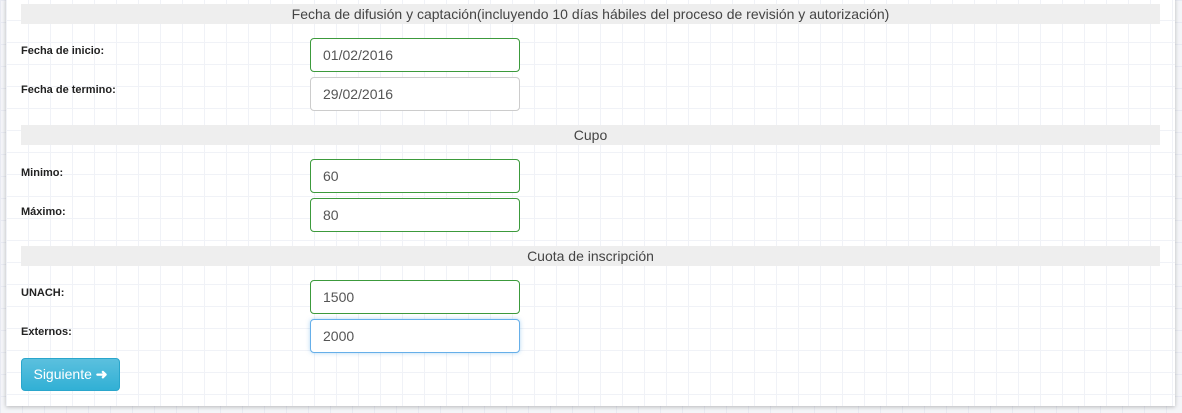 Image resolution: width=1182 pixels, height=413 pixels. What do you see at coordinates (415, 297) in the screenshot?
I see `unach-input` at bounding box center [415, 297].